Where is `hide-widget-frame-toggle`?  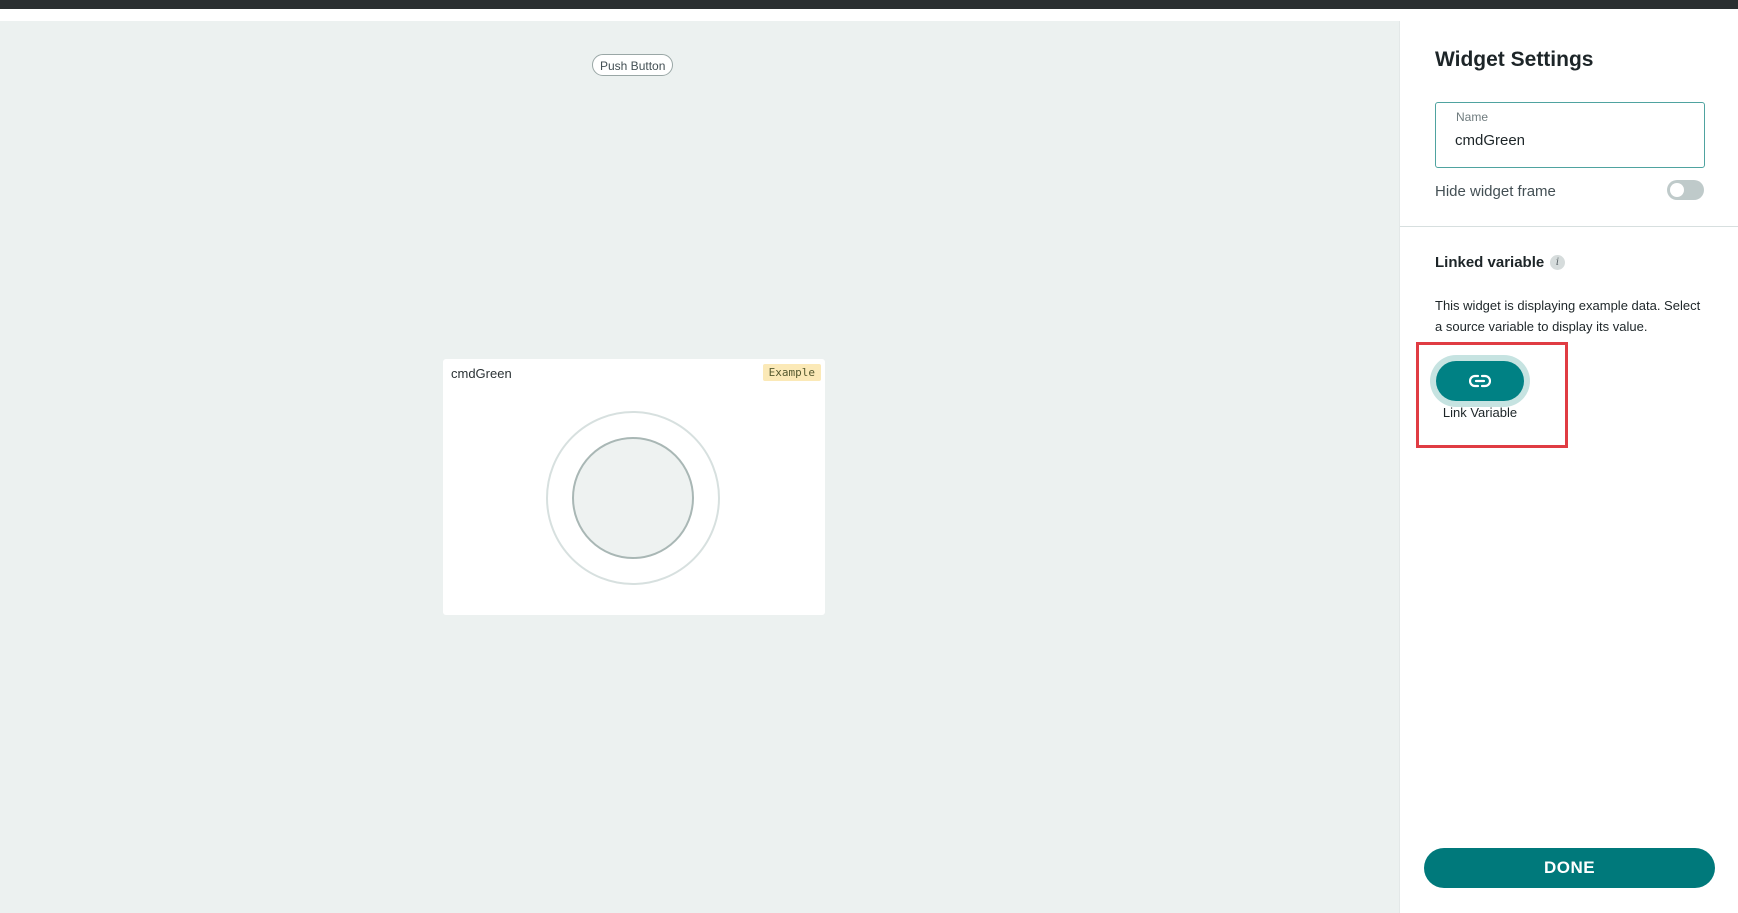
hide-widget-frame-toggle is located at coordinates (1685, 190).